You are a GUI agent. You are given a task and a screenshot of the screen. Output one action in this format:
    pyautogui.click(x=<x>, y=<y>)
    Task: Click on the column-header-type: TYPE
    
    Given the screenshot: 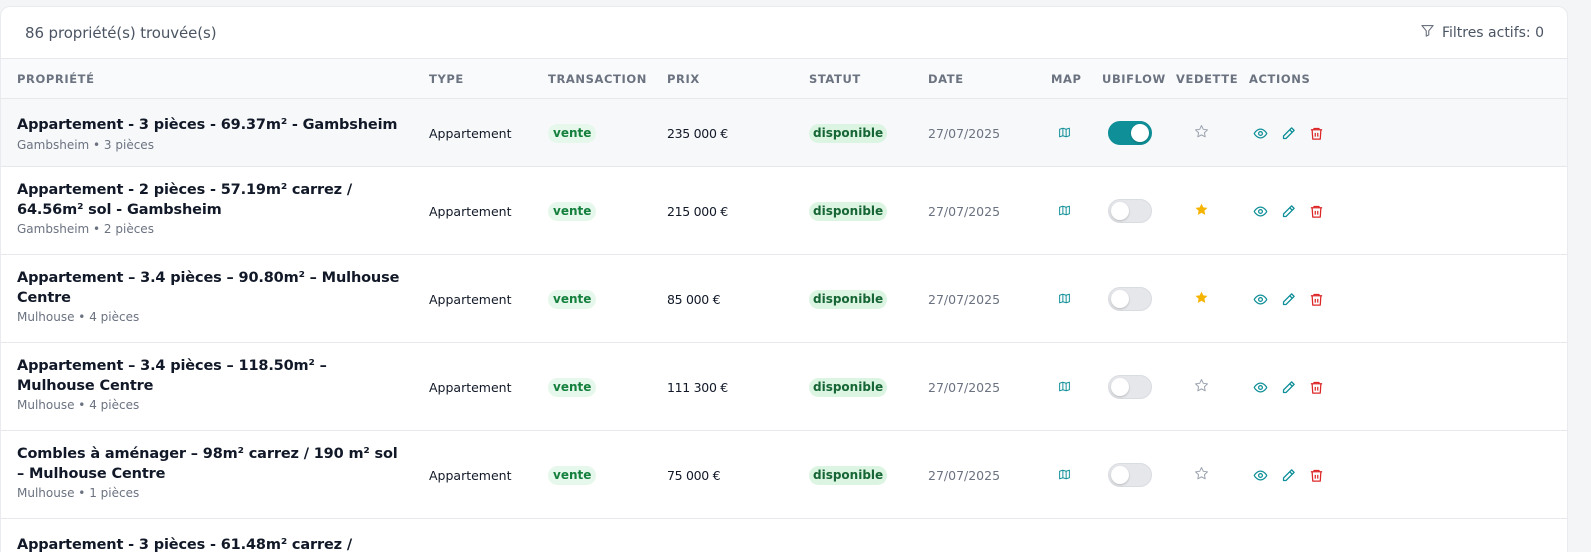 What is the action you would take?
    pyautogui.click(x=446, y=79)
    